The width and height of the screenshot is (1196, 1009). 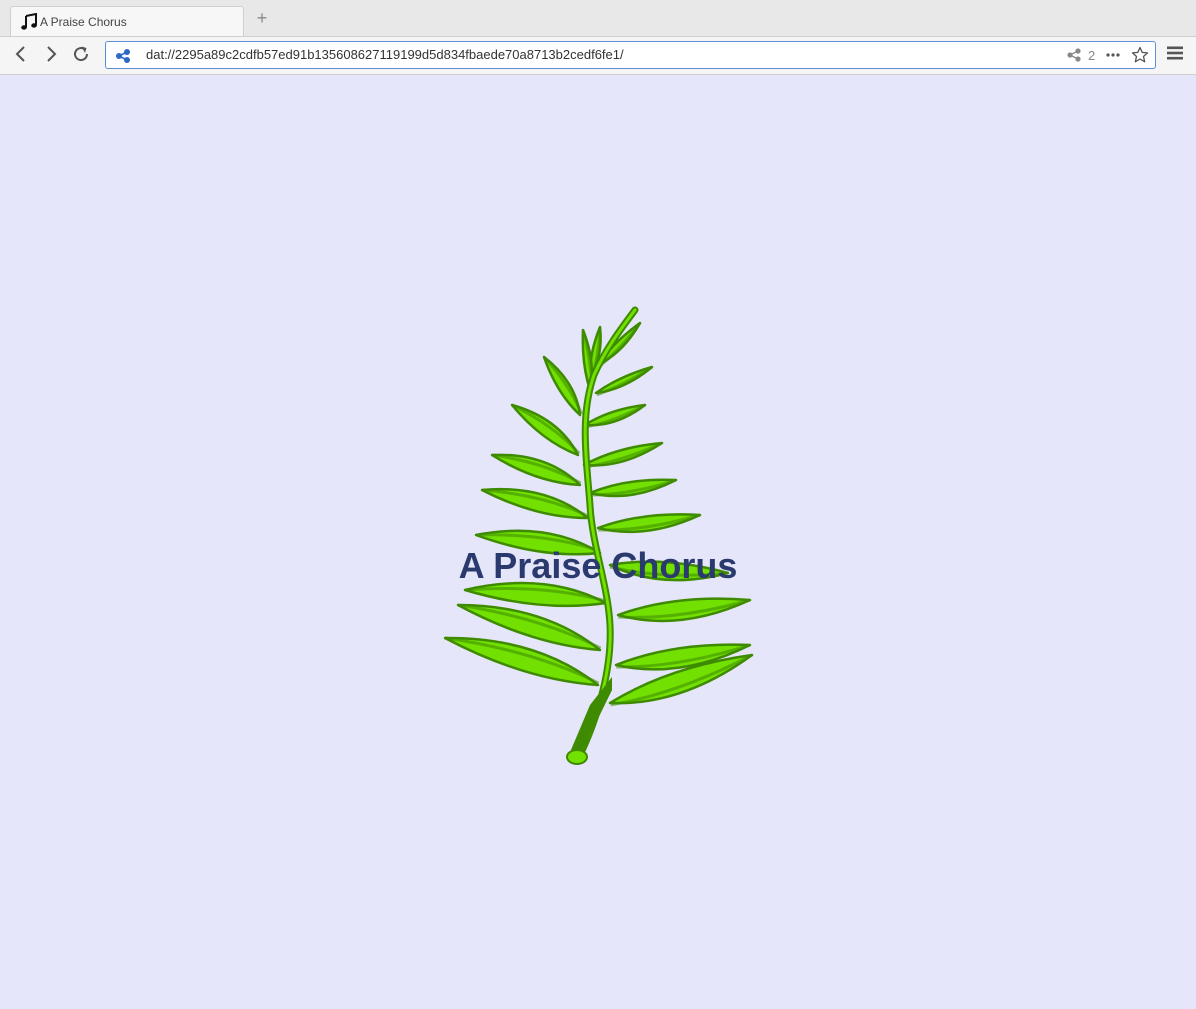 I want to click on fern-leaf-image, so click(x=598, y=535).